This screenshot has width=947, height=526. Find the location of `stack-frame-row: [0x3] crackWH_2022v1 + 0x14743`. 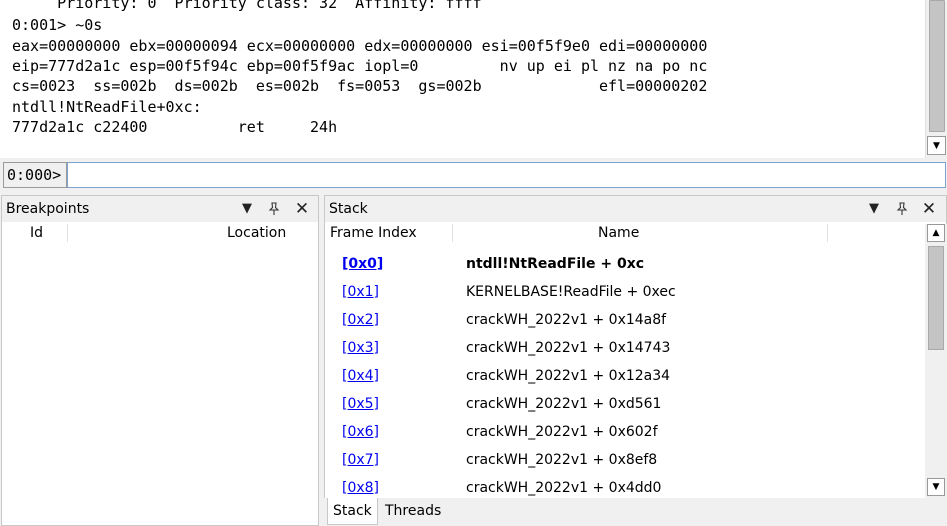

stack-frame-row: [0x3] crackWH_2022v1 + 0x14743 is located at coordinates (625, 348).